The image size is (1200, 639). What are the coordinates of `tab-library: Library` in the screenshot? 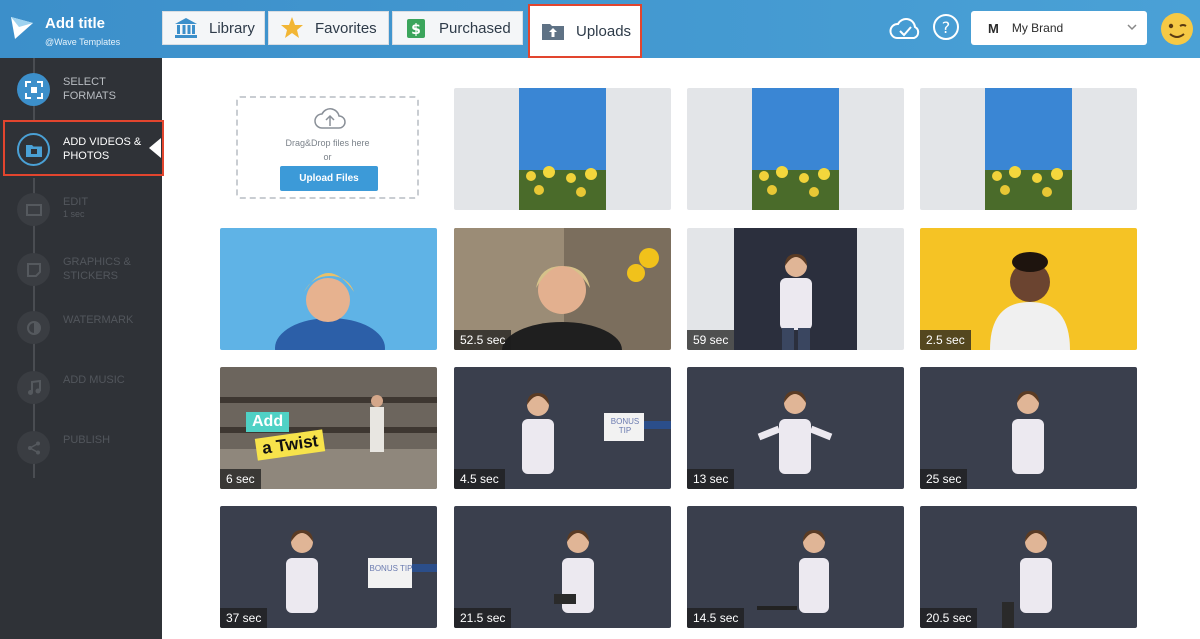 It's located at (213, 28).